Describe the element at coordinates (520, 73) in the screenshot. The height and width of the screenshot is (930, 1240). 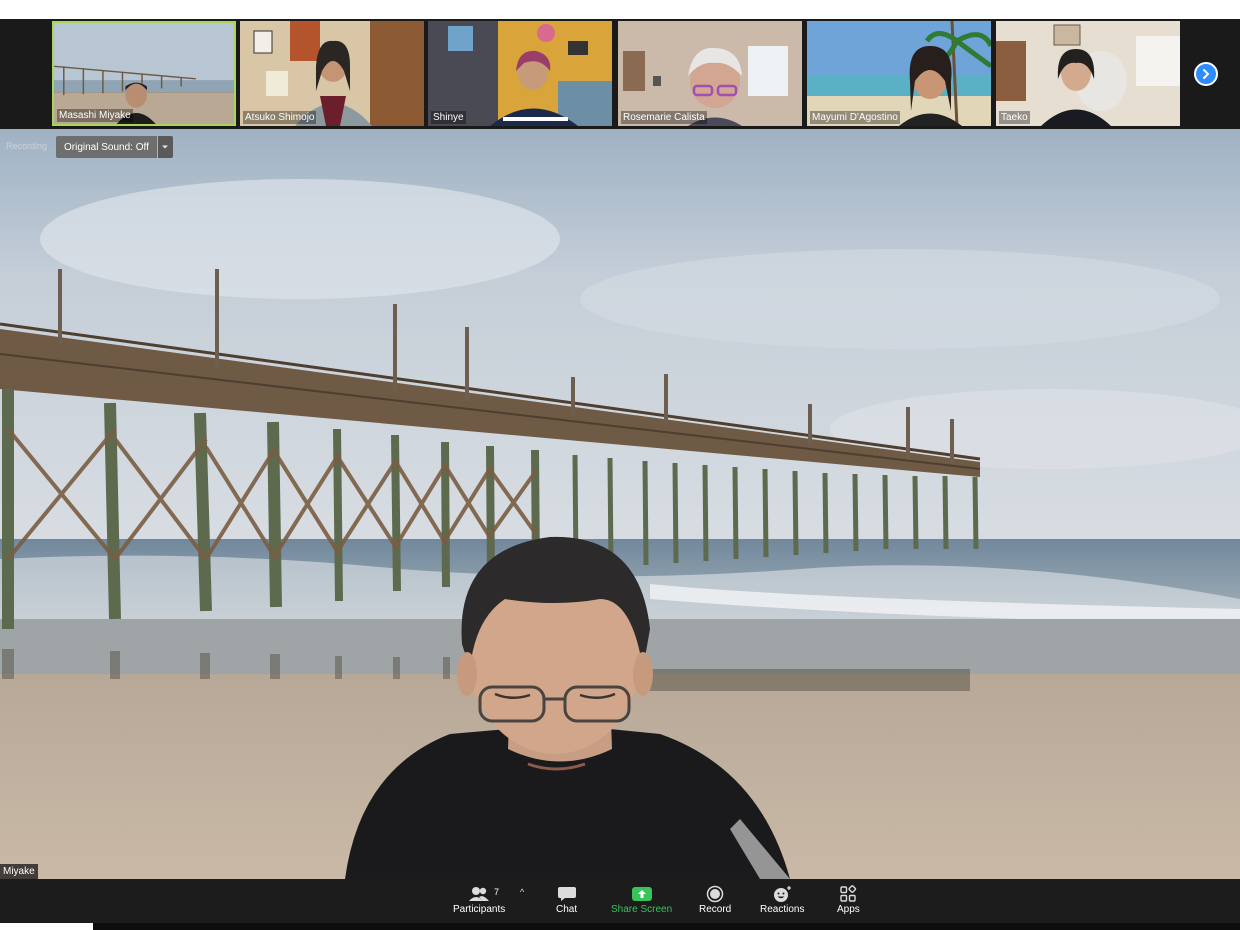
I see `participant-tile: Shinye` at that location.